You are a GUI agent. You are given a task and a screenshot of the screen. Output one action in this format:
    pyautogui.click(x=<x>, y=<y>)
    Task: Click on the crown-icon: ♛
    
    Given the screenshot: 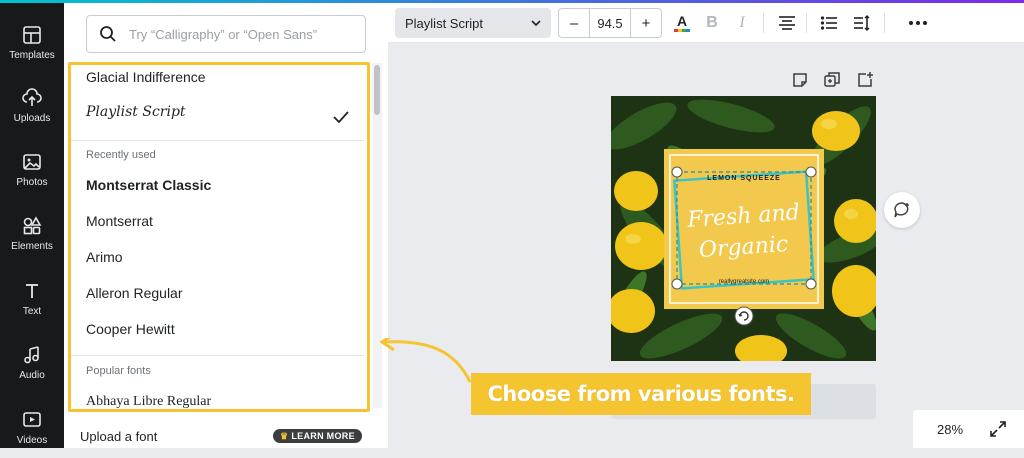 What is the action you would take?
    pyautogui.click(x=284, y=435)
    